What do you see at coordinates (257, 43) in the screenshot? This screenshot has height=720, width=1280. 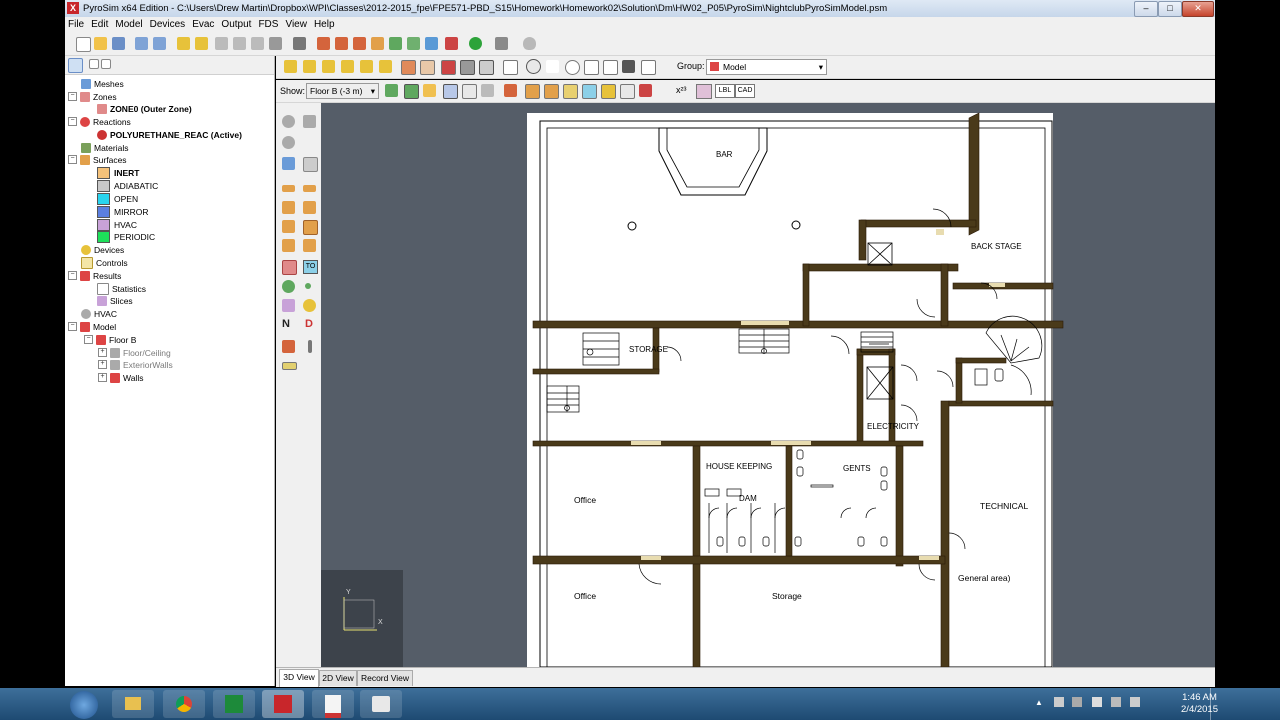 I see `paste-icon` at bounding box center [257, 43].